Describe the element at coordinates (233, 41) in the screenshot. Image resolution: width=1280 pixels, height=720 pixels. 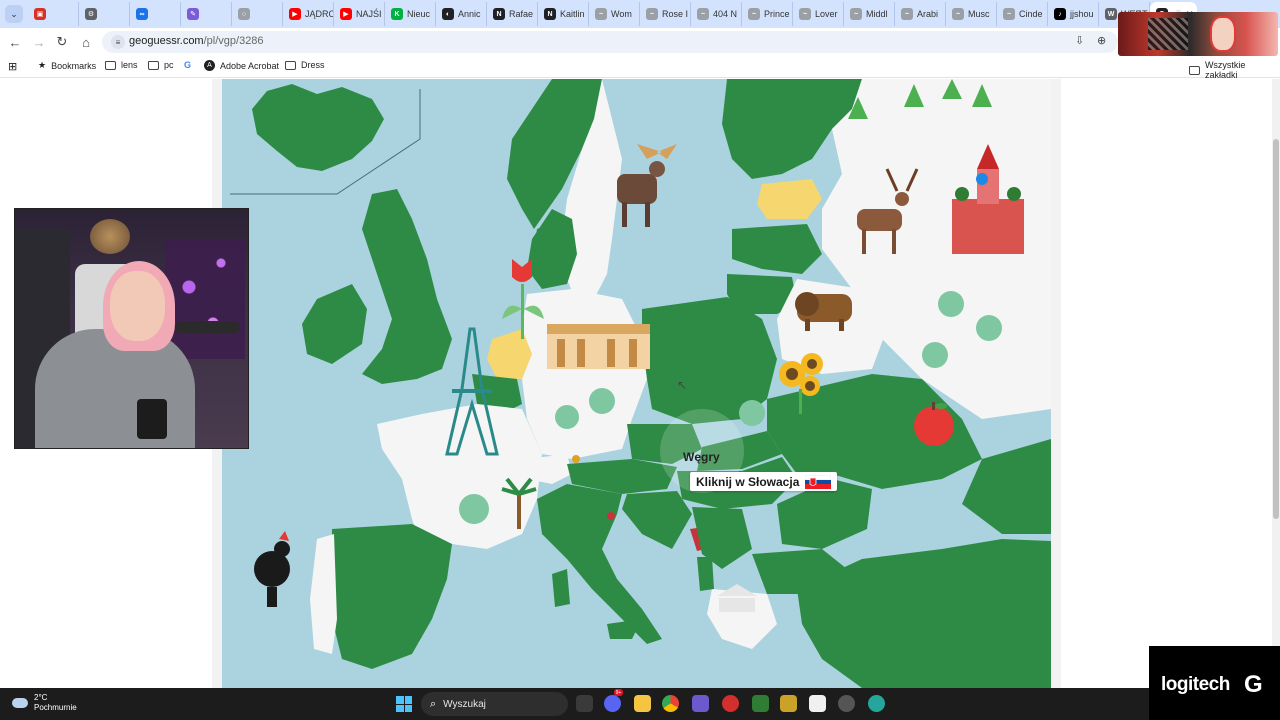
I see `url-path: /pl/vgp/3286` at that location.